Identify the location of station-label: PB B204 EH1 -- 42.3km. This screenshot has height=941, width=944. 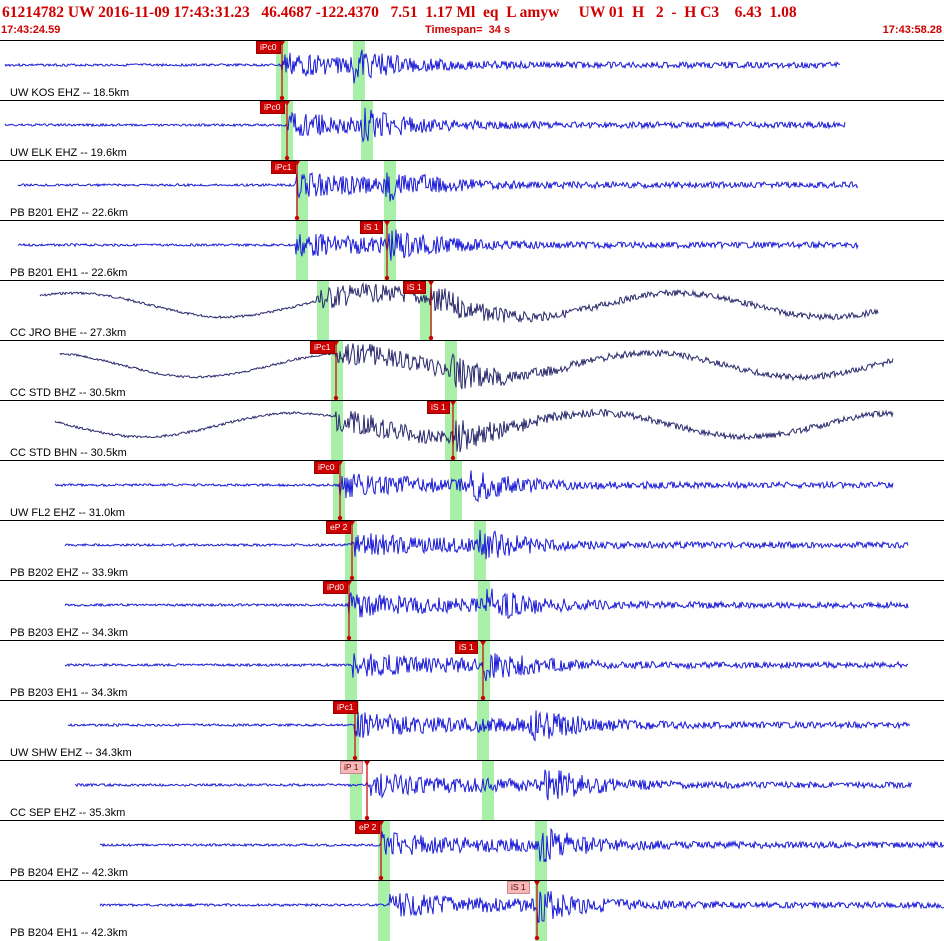
(69, 933).